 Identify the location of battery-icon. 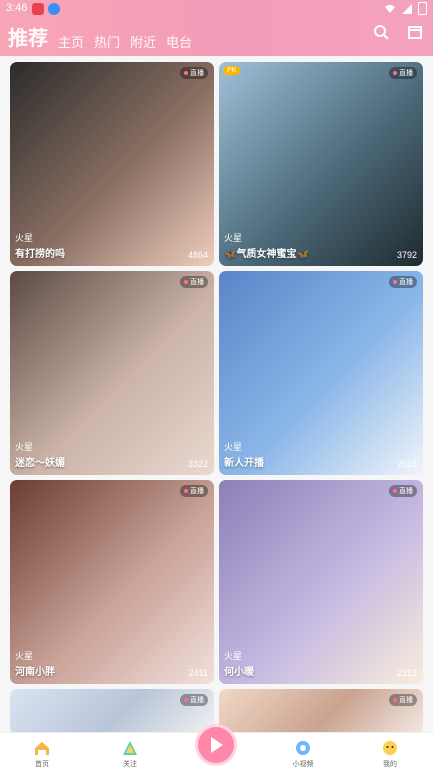
(422, 8).